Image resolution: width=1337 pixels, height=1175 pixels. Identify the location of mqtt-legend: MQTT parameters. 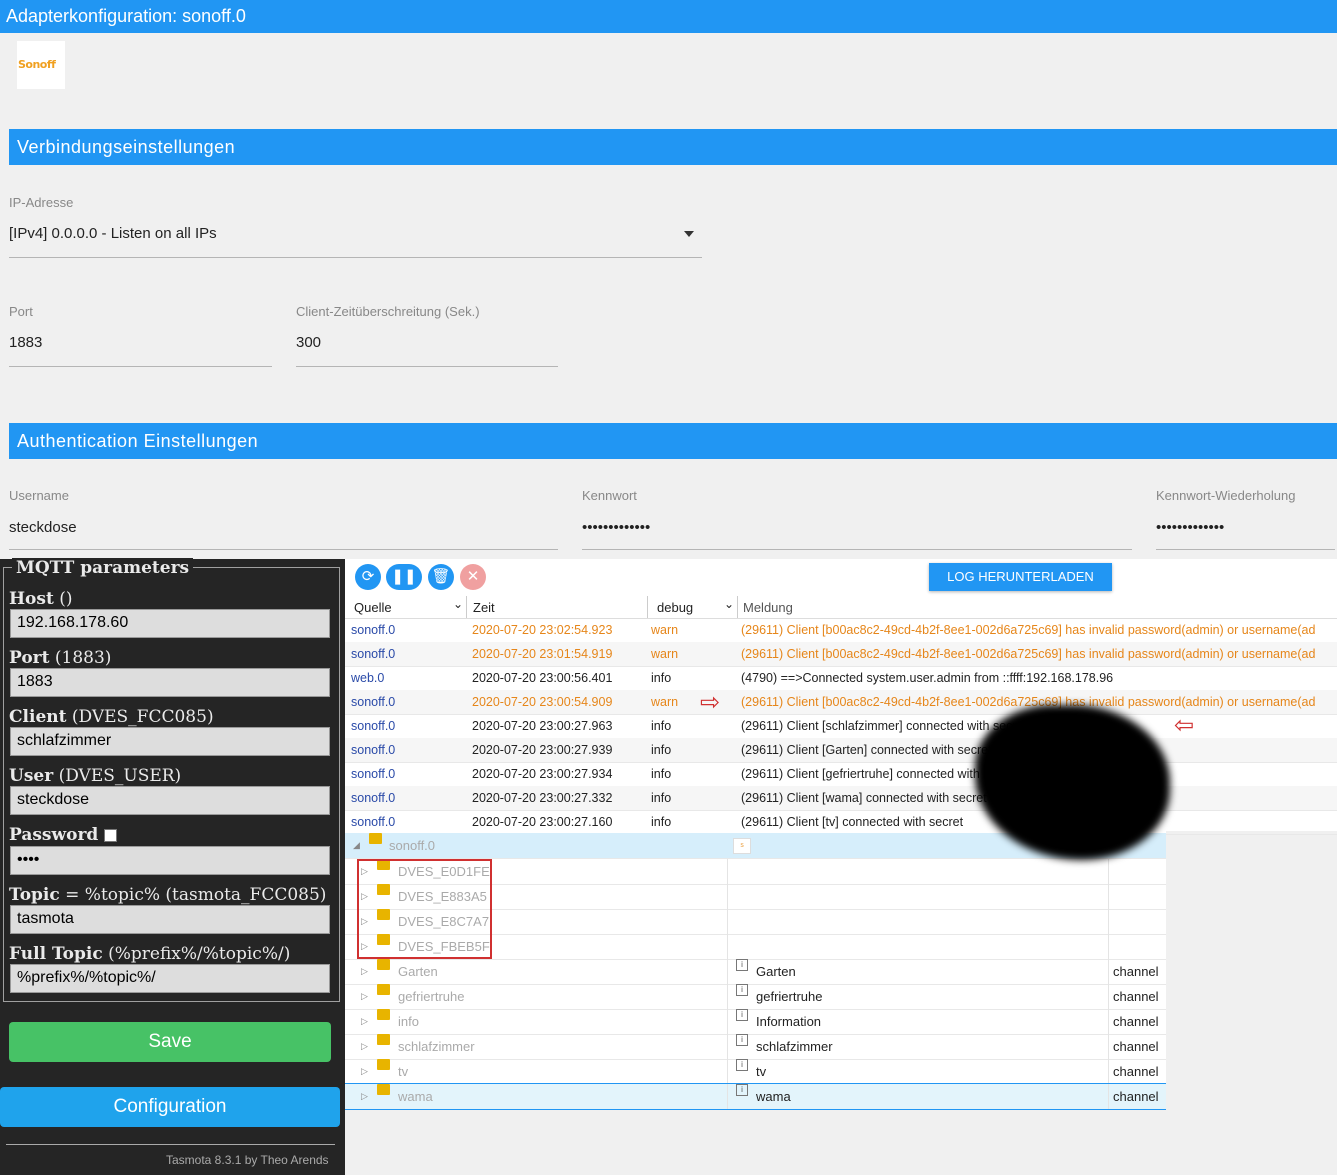
(103, 568).